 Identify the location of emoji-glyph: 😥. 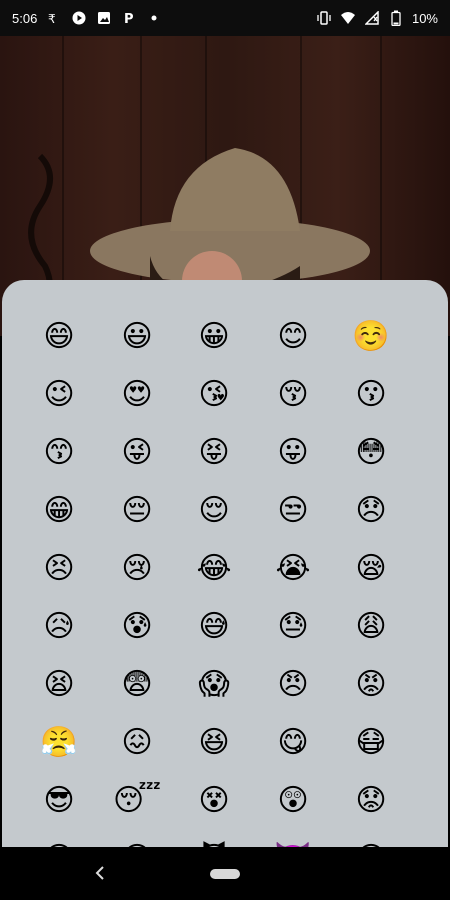
(59, 626).